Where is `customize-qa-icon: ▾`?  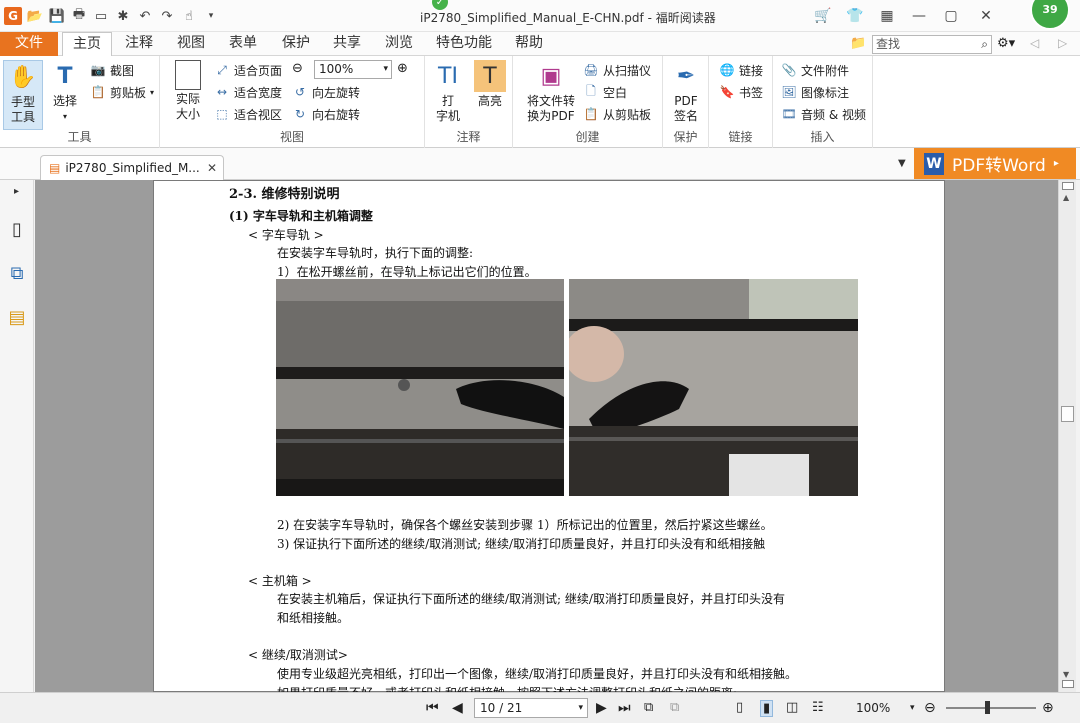
customize-qa-icon: ▾ is located at coordinates (211, 16).